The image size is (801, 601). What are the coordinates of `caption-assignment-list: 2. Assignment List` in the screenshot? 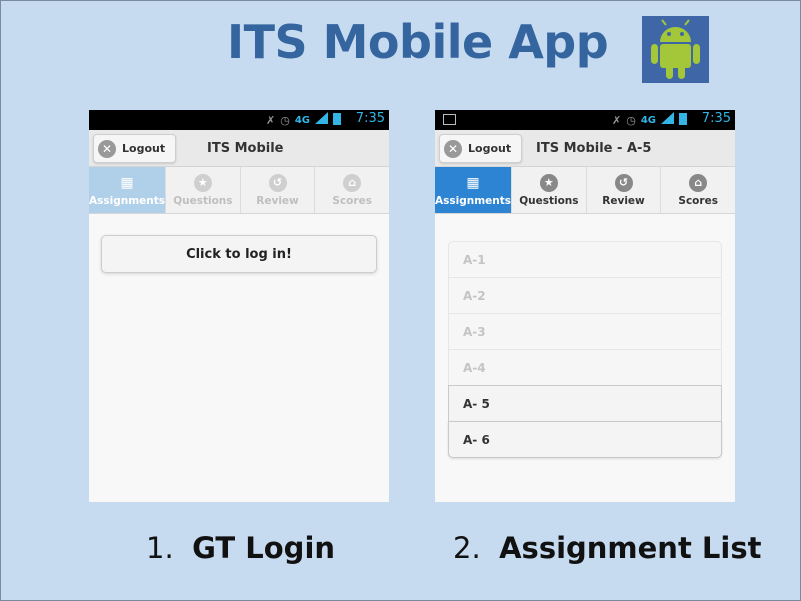 It's located at (607, 548).